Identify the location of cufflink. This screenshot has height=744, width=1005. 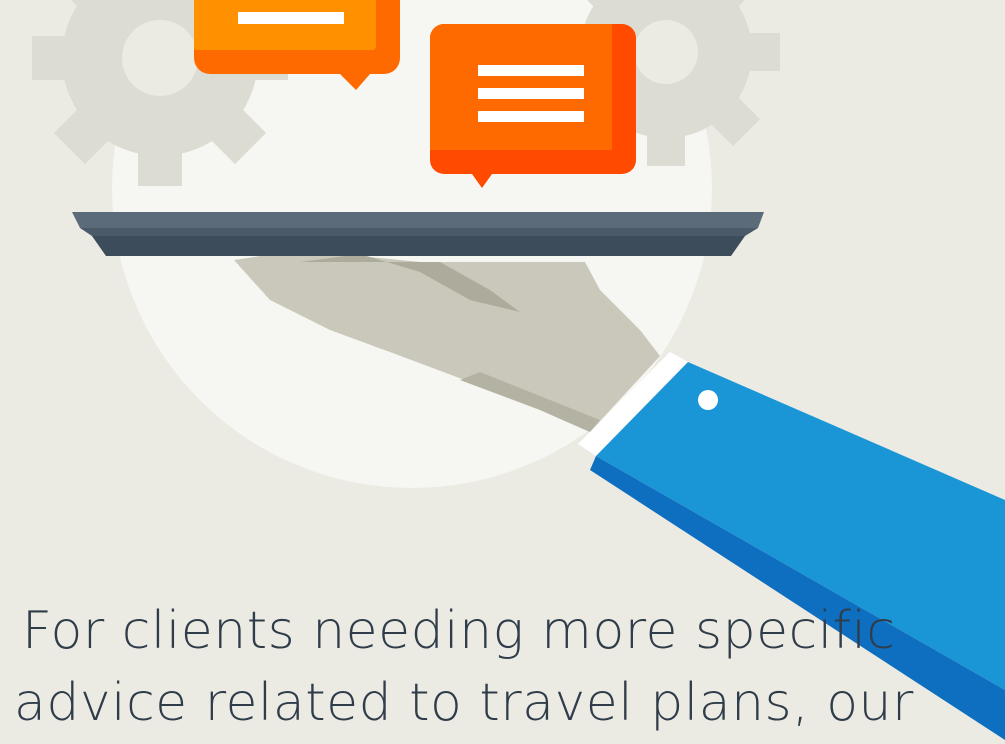
(708, 400).